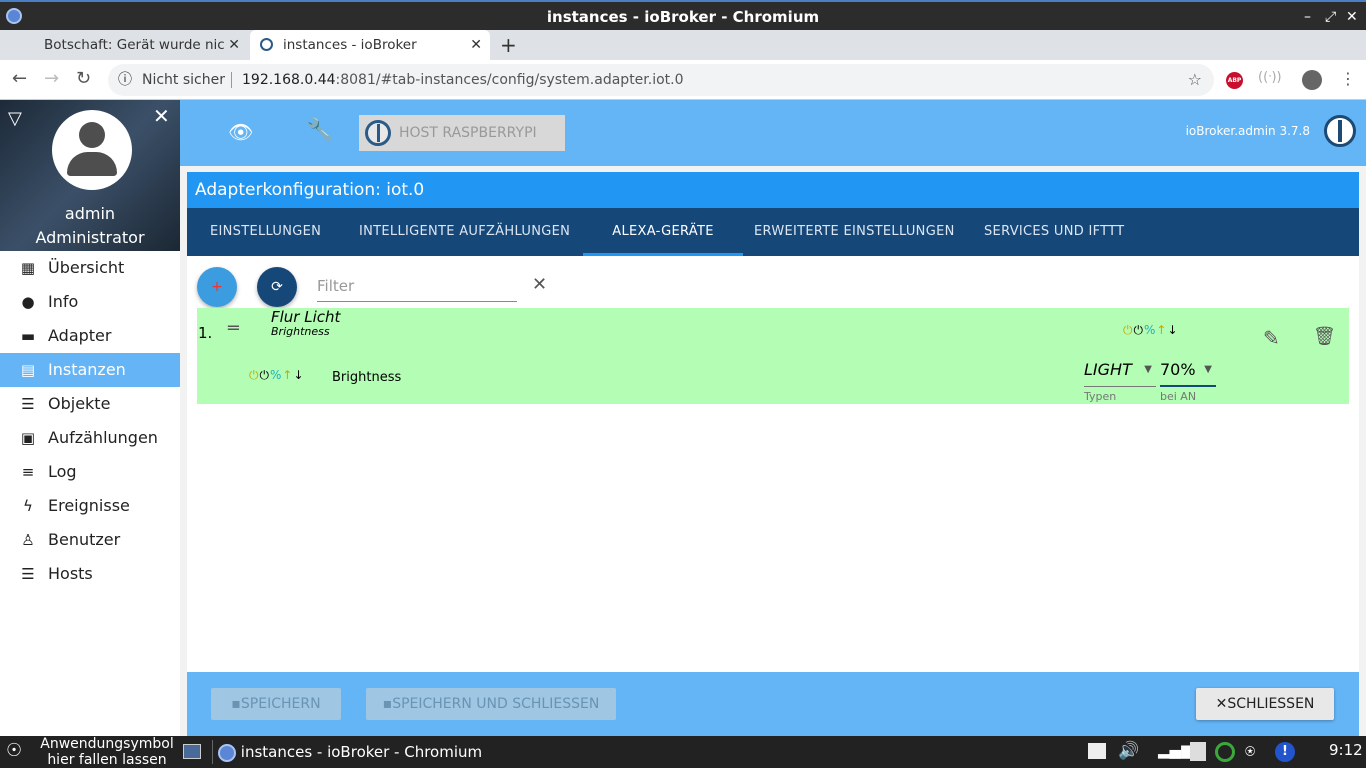  I want to click on user-name: admin, so click(90, 213).